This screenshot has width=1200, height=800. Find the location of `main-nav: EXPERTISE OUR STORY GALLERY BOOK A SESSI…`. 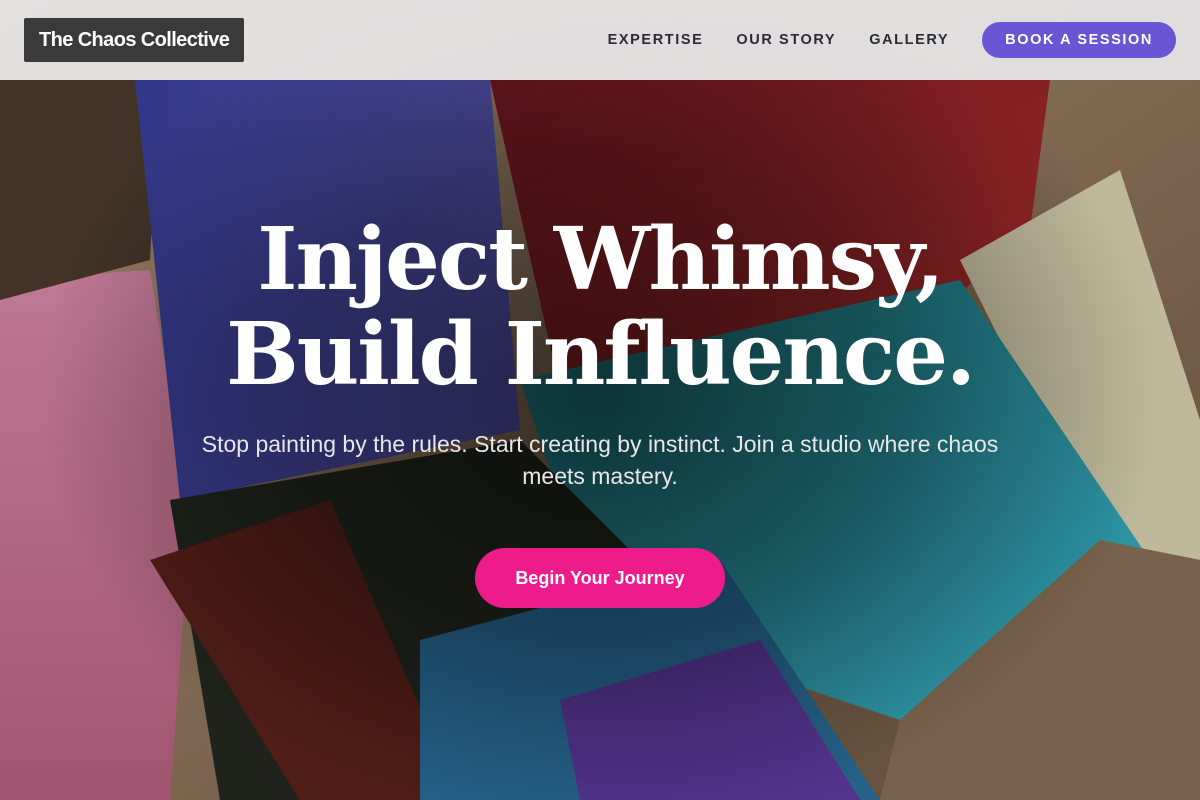

main-nav: EXPERTISE OUR STORY GALLERY BOOK A SESSI… is located at coordinates (892, 40).